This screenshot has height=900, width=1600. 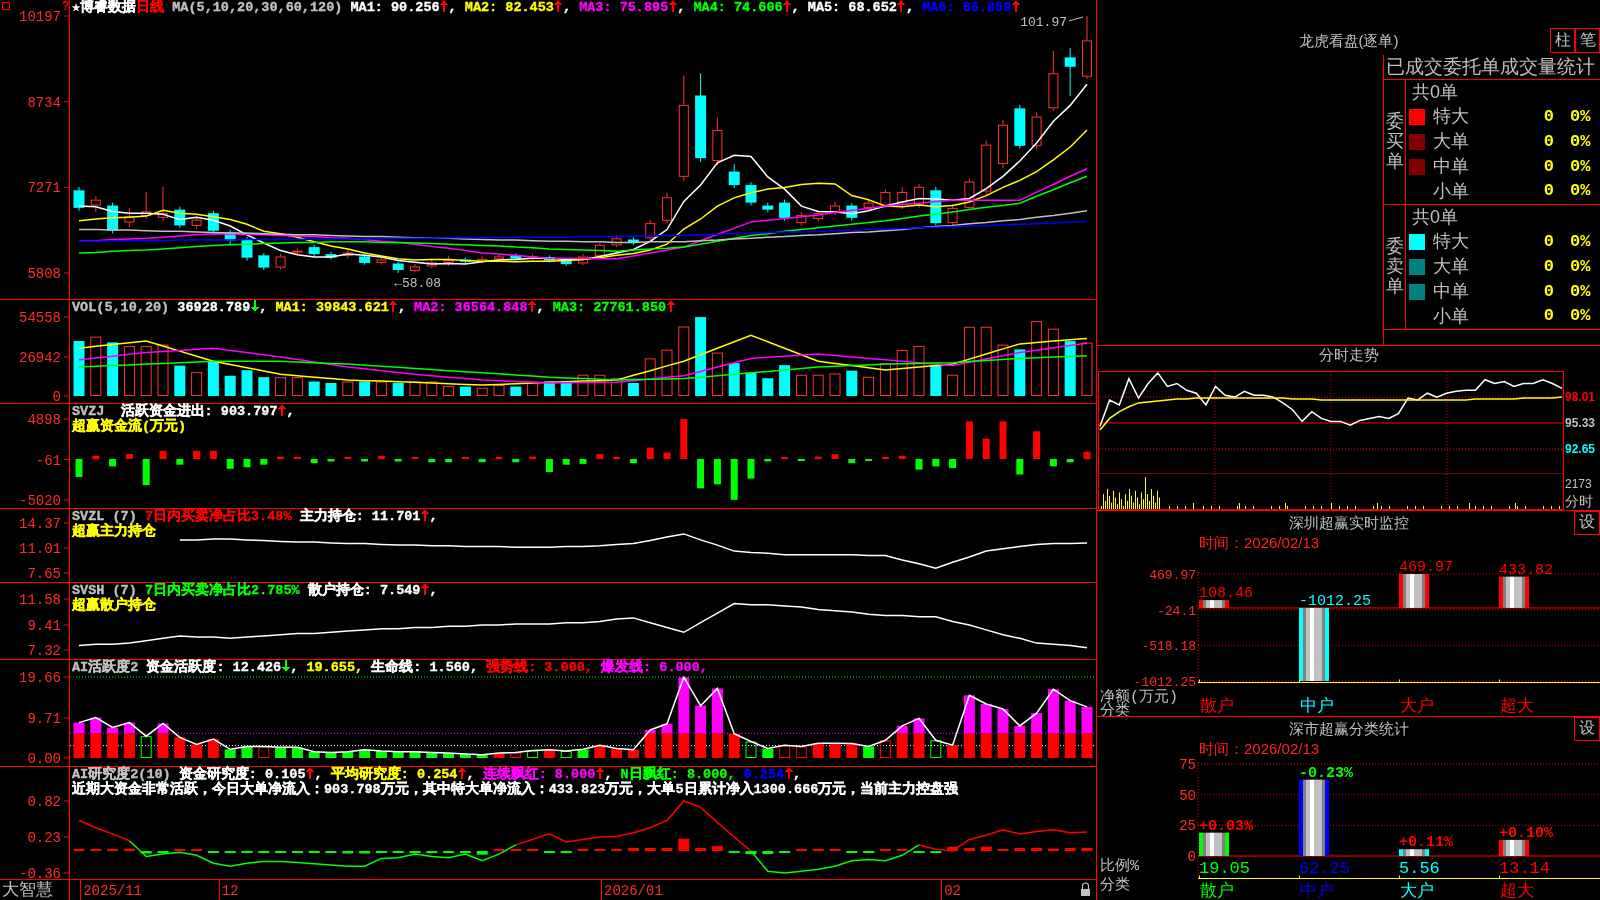 What do you see at coordinates (363, 590) in the screenshot?
I see `legend-text: 散户持仓: 7.549` at bounding box center [363, 590].